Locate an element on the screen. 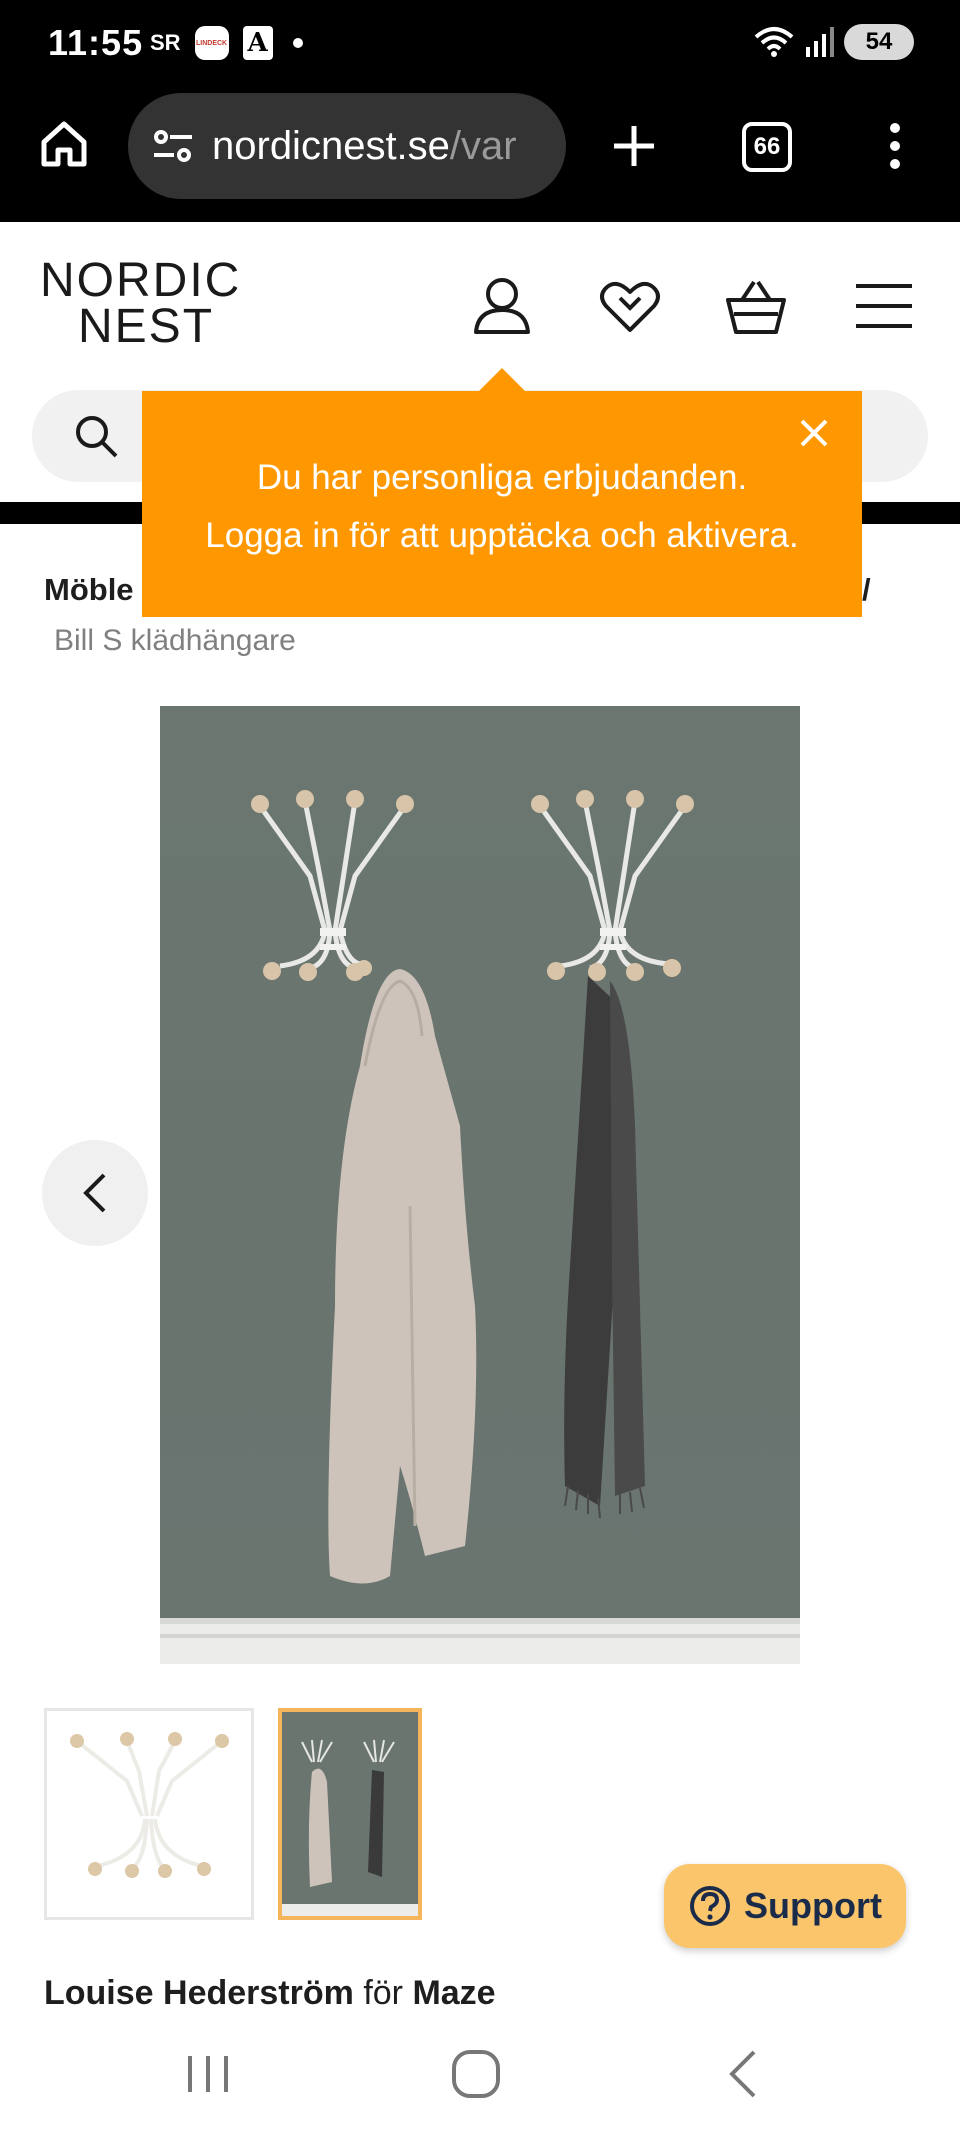 The width and height of the screenshot is (960, 2133). status-bar: 11:55 SR LINDECK A 54 is located at coordinates (480, 44).